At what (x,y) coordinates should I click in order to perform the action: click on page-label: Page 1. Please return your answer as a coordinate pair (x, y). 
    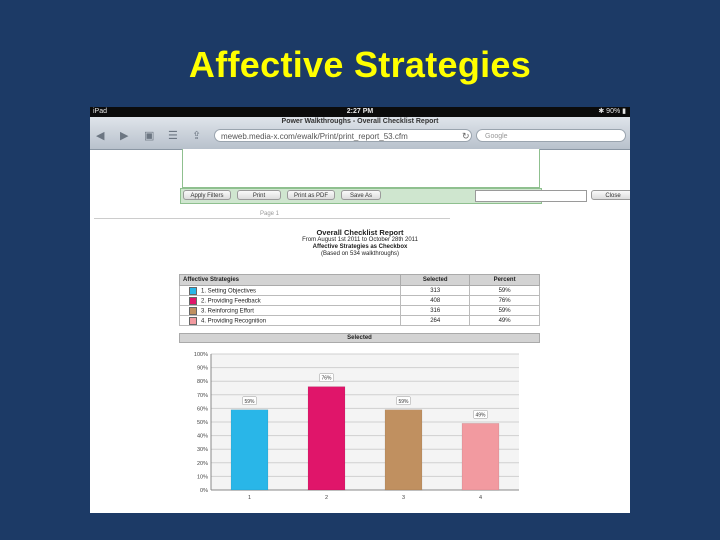
    Looking at the image, I should click on (270, 214).